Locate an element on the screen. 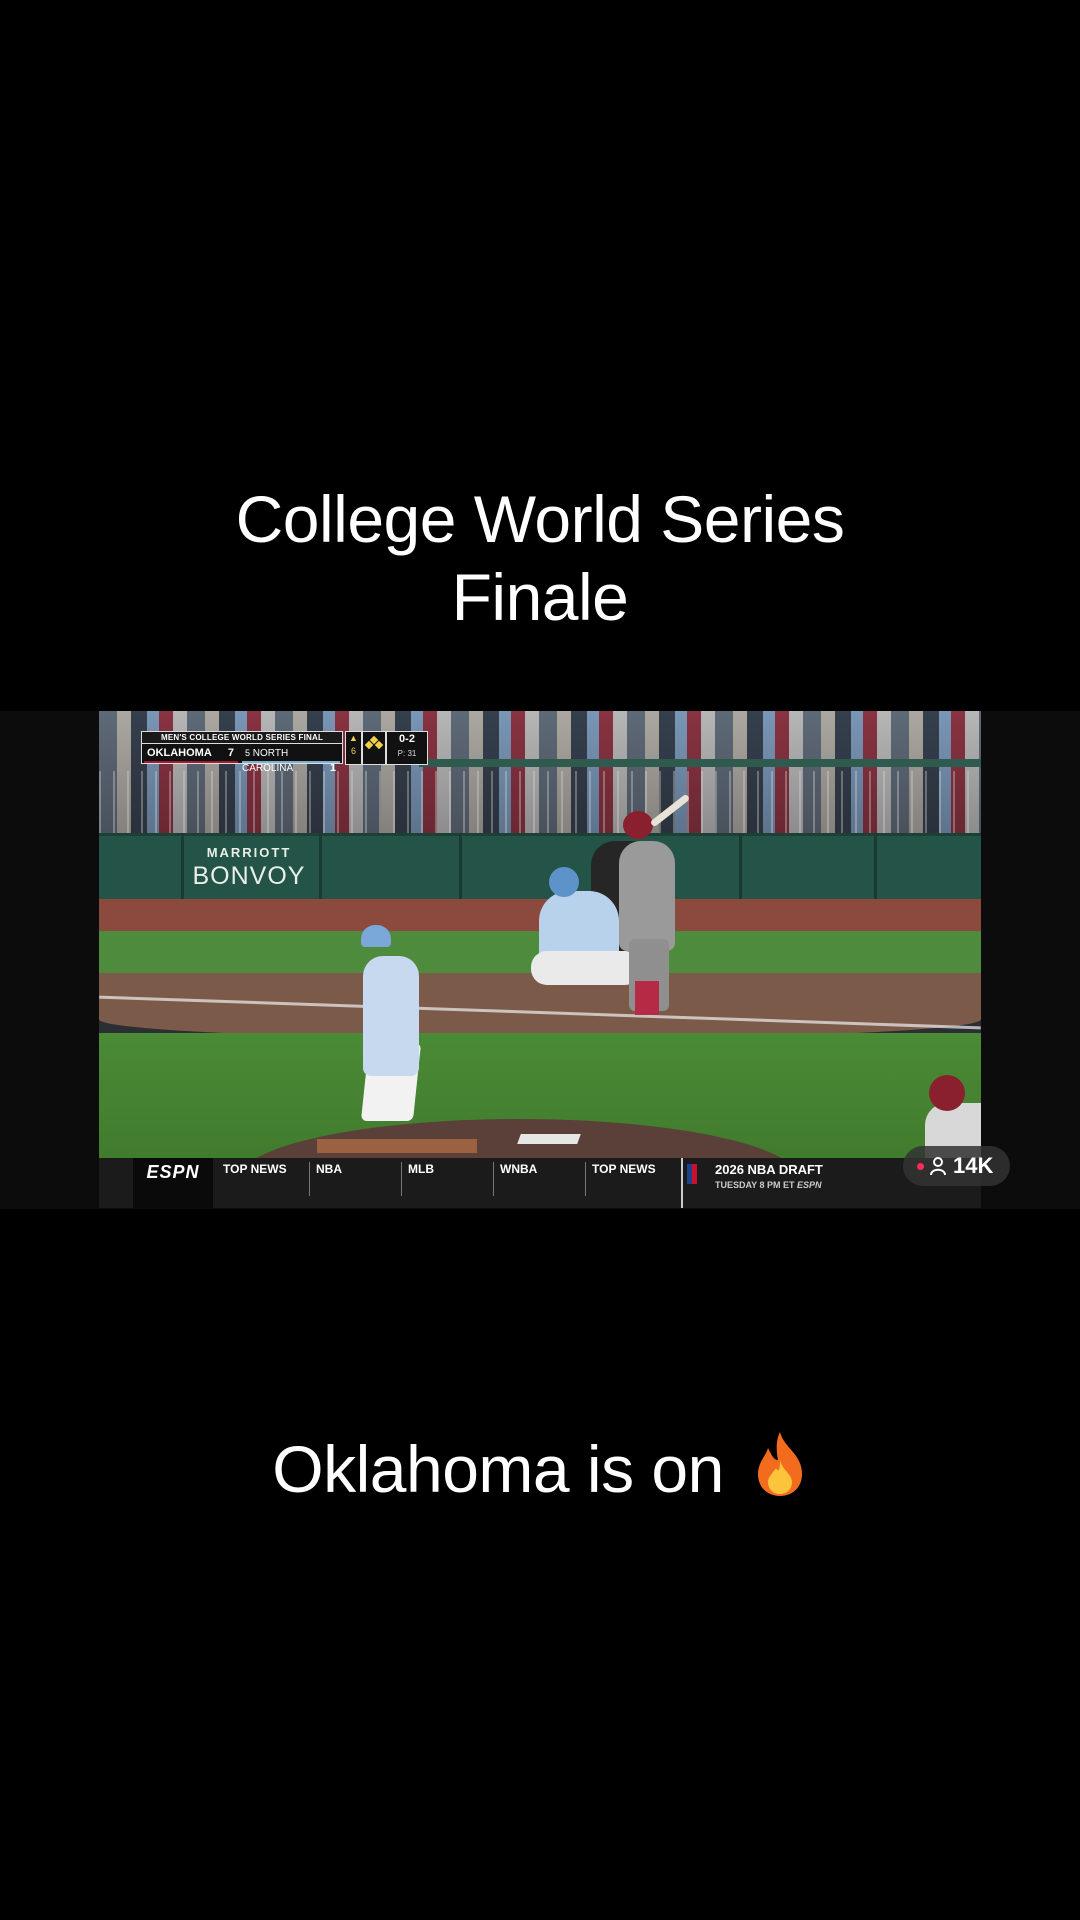 The height and width of the screenshot is (1920, 1080). home-team: 5 NORTH CAROLINA 1 is located at coordinates (291, 760).